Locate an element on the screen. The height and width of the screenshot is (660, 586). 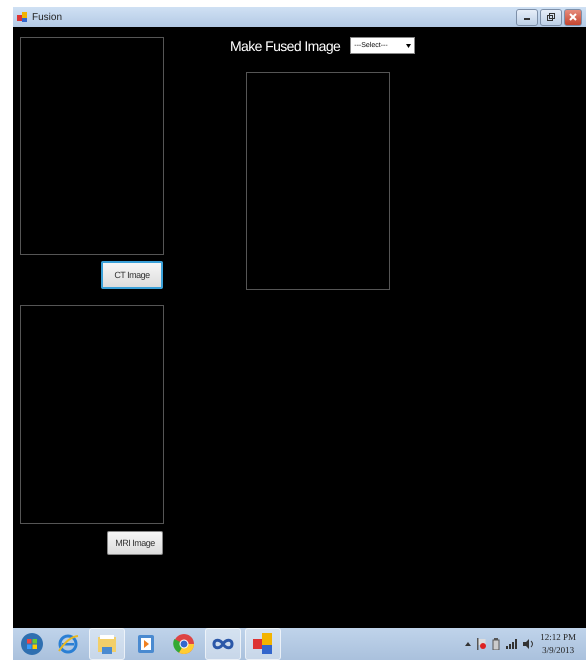
studio-taskbar-button is located at coordinates (223, 644).